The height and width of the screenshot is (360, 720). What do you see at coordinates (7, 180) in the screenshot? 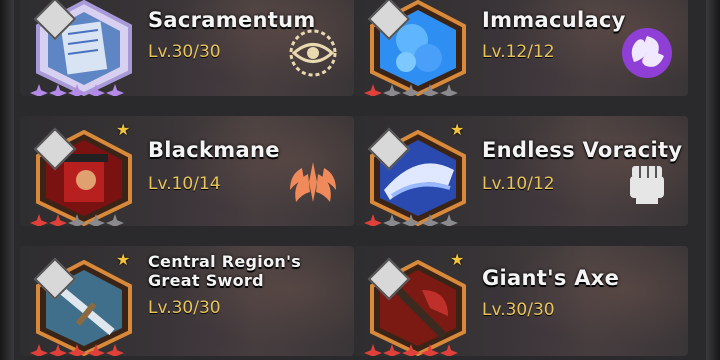
I see `left-frame` at bounding box center [7, 180].